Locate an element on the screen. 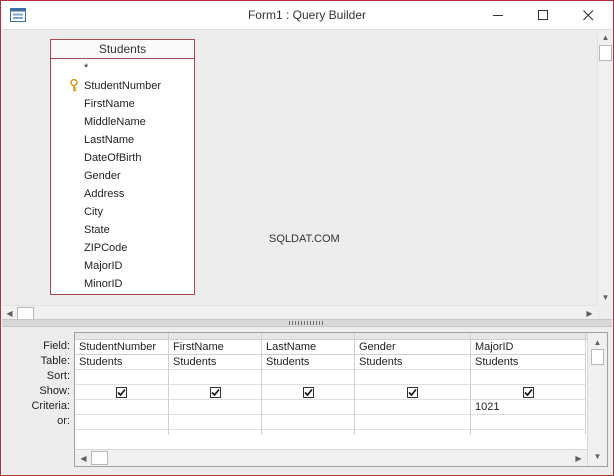  grid-column: FirstName Students is located at coordinates (215, 384).